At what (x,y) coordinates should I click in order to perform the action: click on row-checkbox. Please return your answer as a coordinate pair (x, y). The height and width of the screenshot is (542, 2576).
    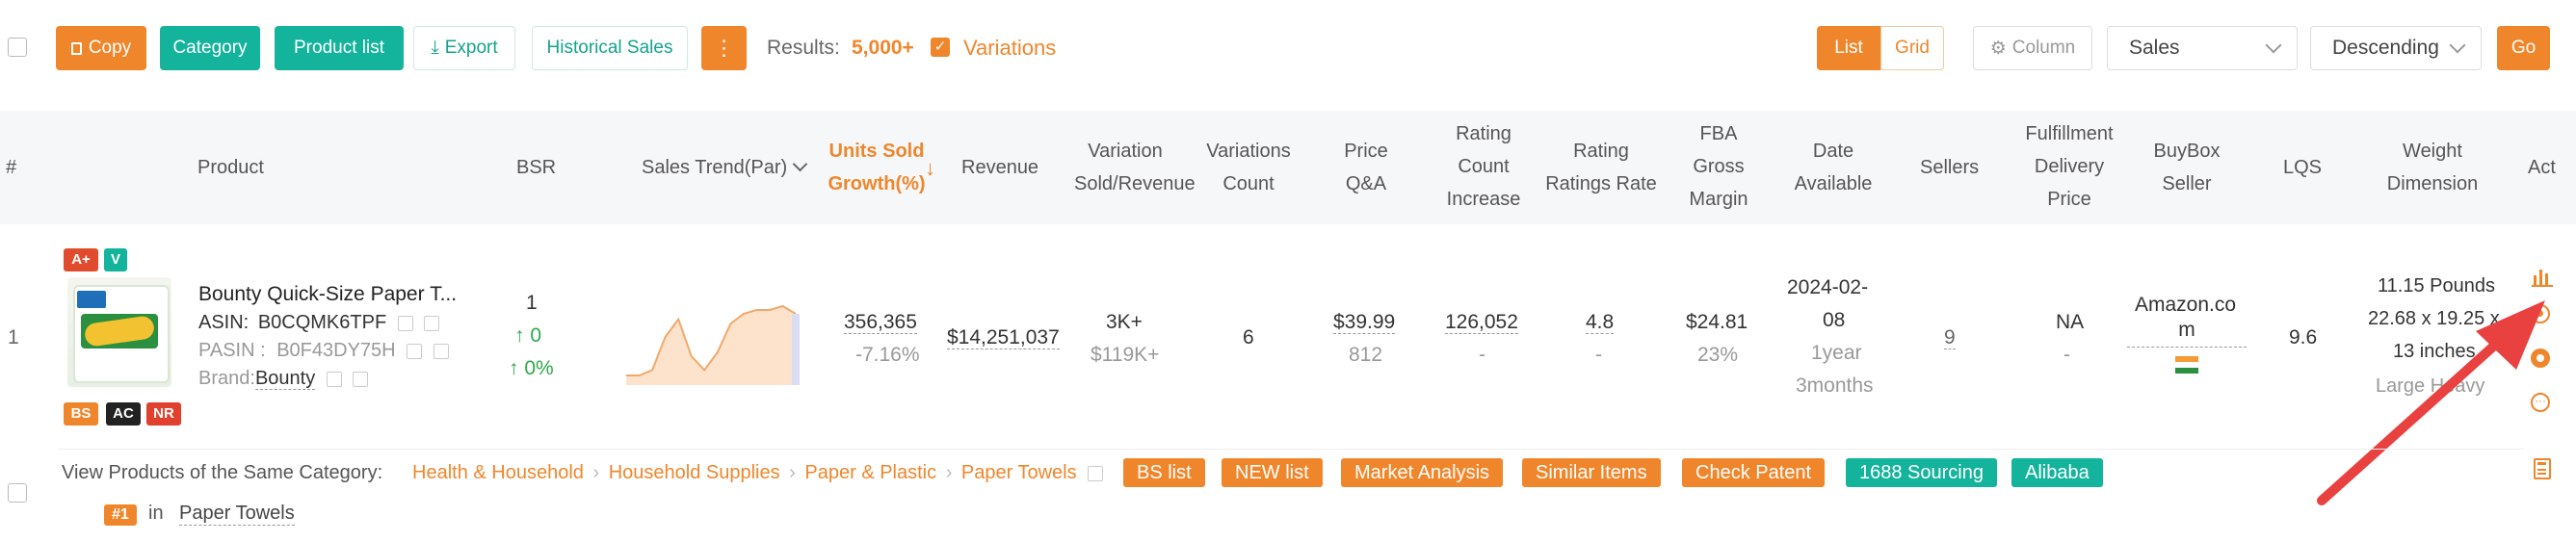
    Looking at the image, I should click on (17, 493).